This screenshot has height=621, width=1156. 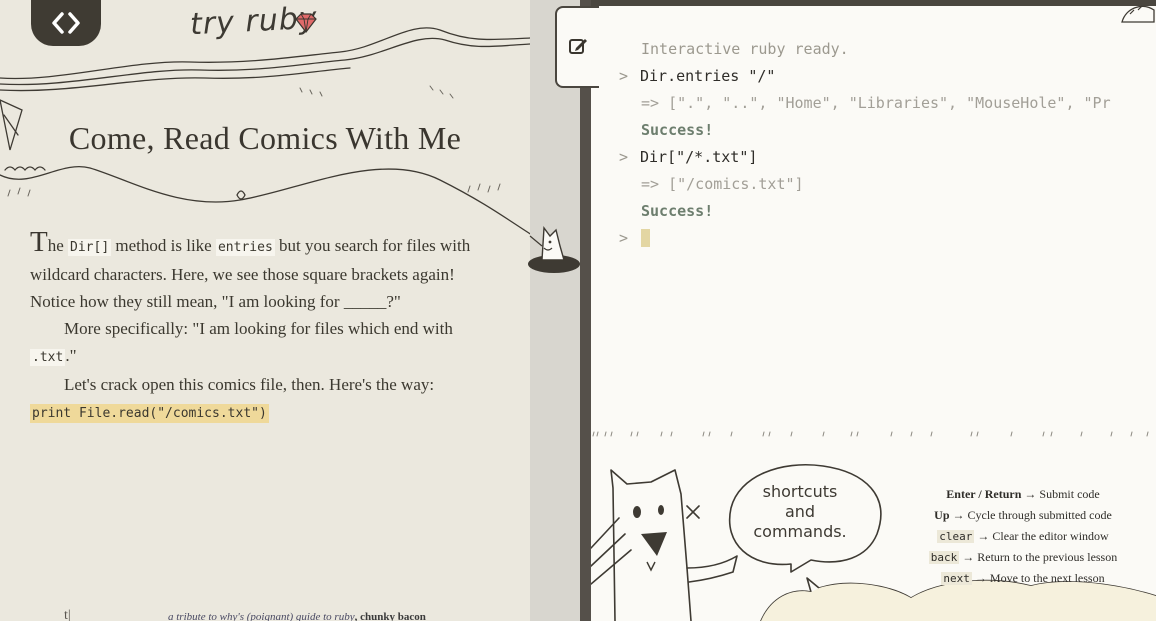 I want to click on inline-code-txt: .txt, so click(x=48, y=357).